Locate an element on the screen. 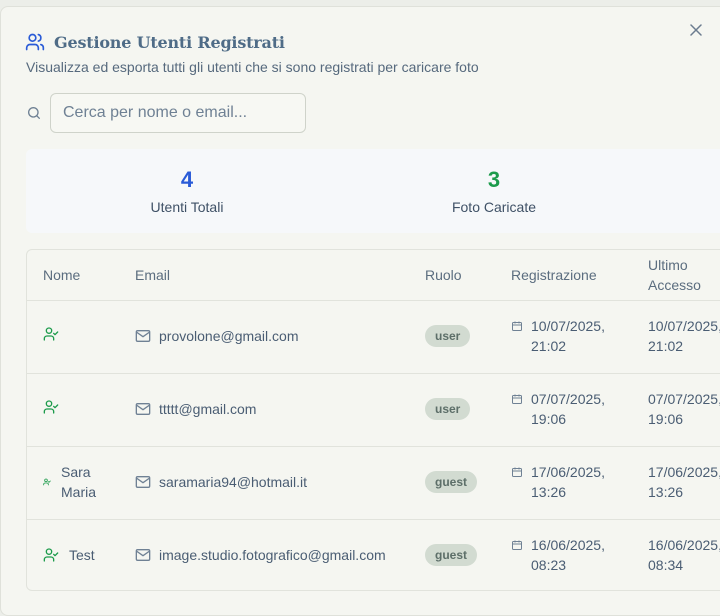 Image resolution: width=720 pixels, height=616 pixels. registration-cell: 17/06/2025, 13:26 is located at coordinates (558, 482).